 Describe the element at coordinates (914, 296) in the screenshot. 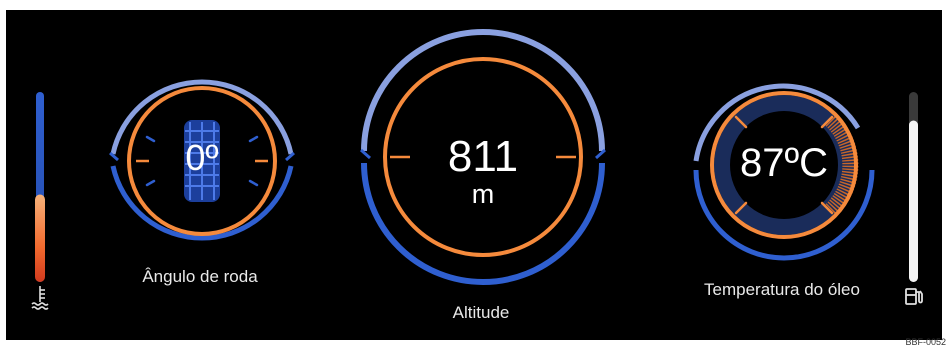

I see `fuel-pump-icon` at that location.